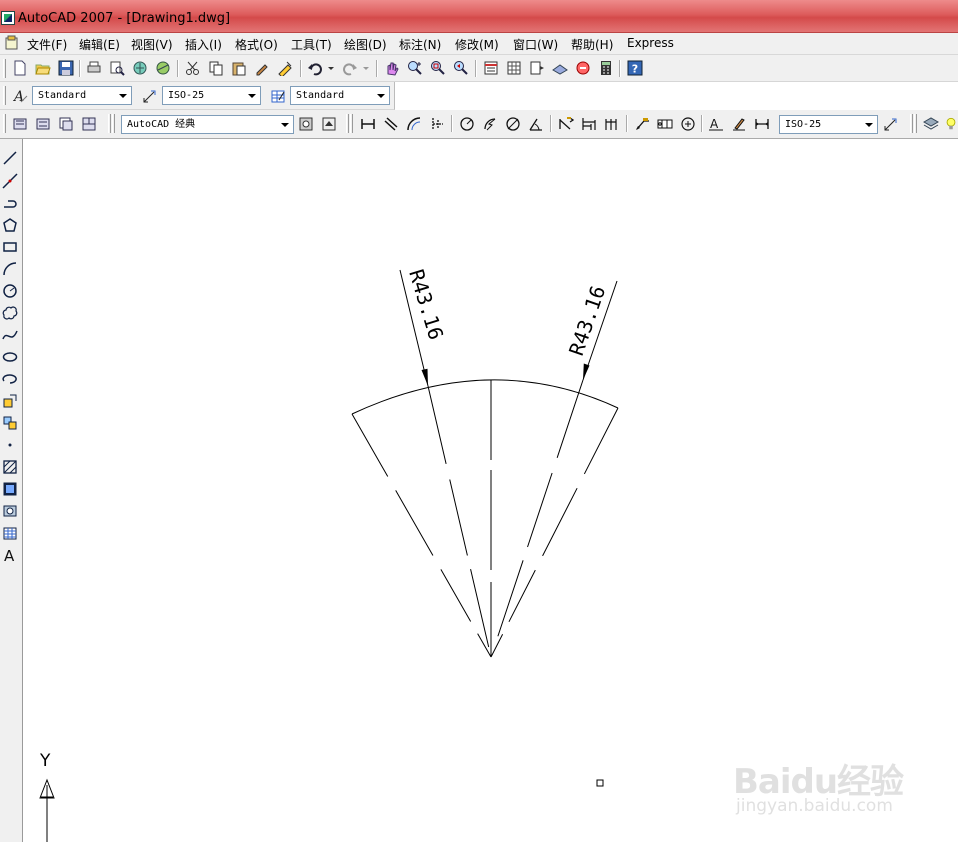 This screenshot has width=958, height=842. What do you see at coordinates (365, 44) in the screenshot?
I see `menu-draw: 绘图(D)` at bounding box center [365, 44].